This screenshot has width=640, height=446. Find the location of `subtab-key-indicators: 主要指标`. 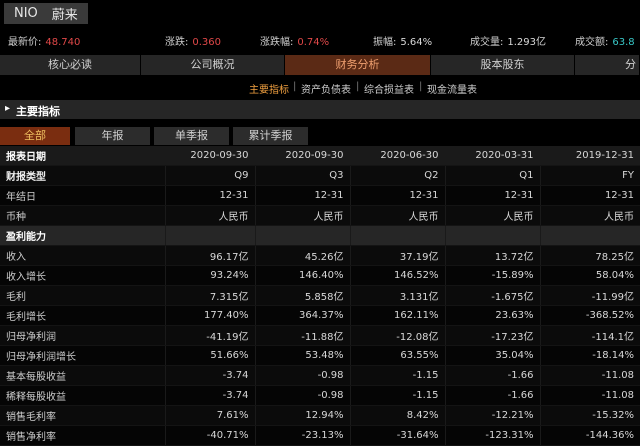

subtab-key-indicators: 主要指标 is located at coordinates (269, 88).